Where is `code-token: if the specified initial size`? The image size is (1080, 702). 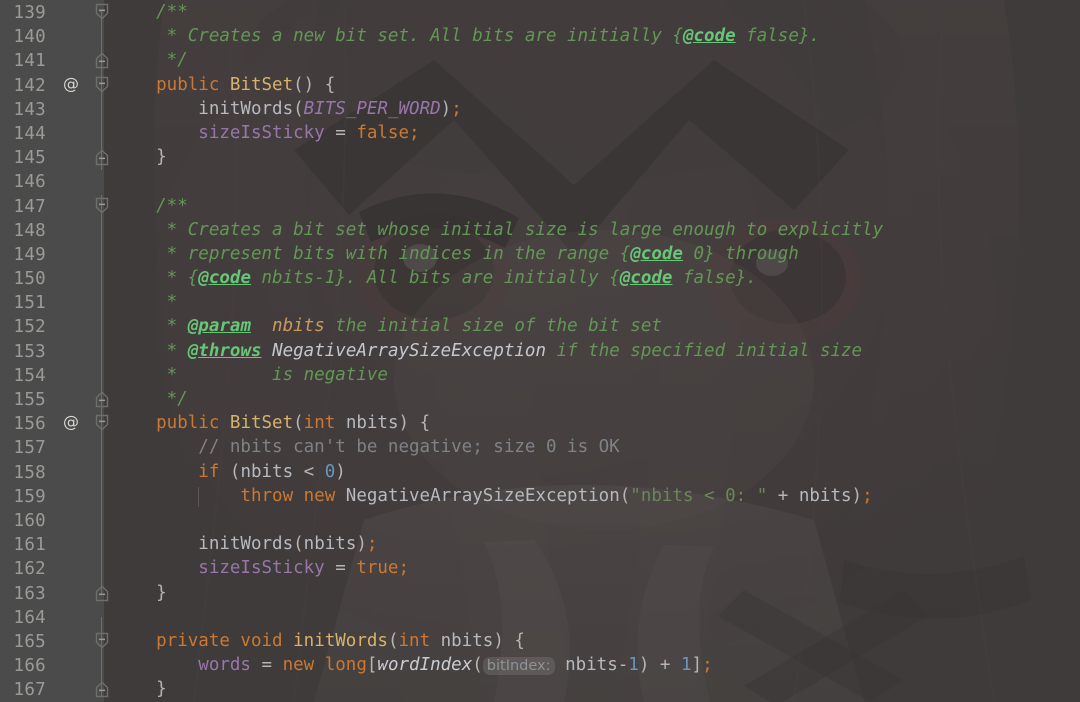
code-token: if the specified initial size is located at coordinates (704, 350).